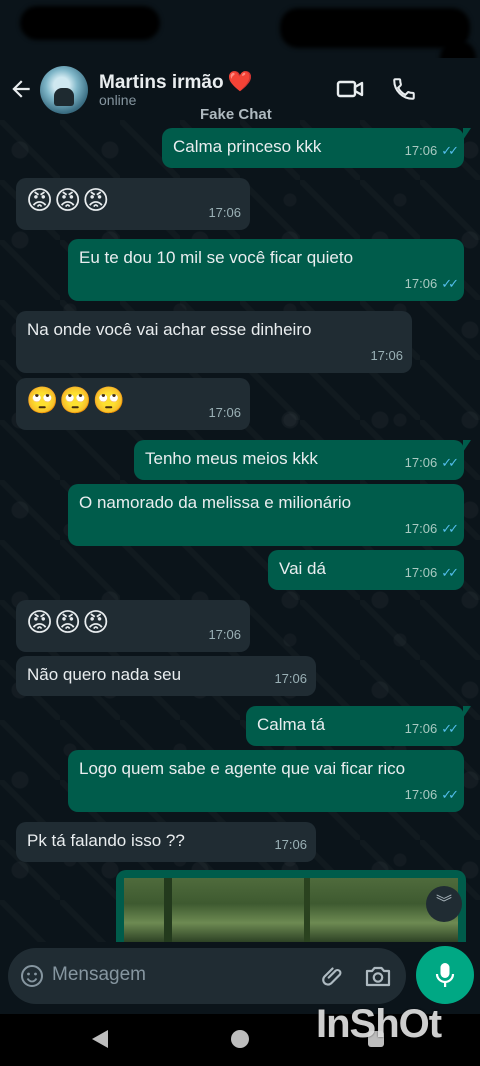 The image size is (480, 1066). I want to click on message-text: Não quero nada seu, so click(104, 674).